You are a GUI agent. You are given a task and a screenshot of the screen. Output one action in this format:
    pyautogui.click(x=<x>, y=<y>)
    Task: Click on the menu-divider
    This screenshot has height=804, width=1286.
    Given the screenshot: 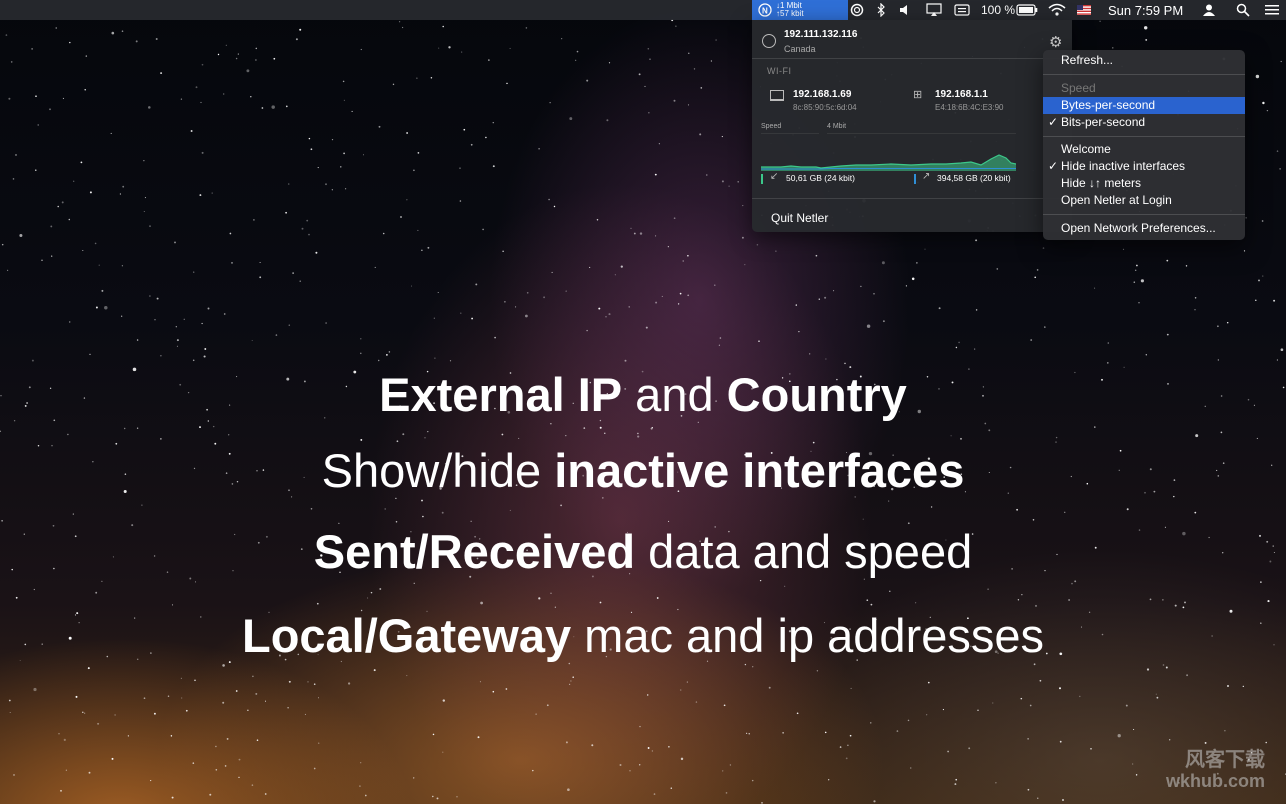 What is the action you would take?
    pyautogui.click(x=1144, y=136)
    